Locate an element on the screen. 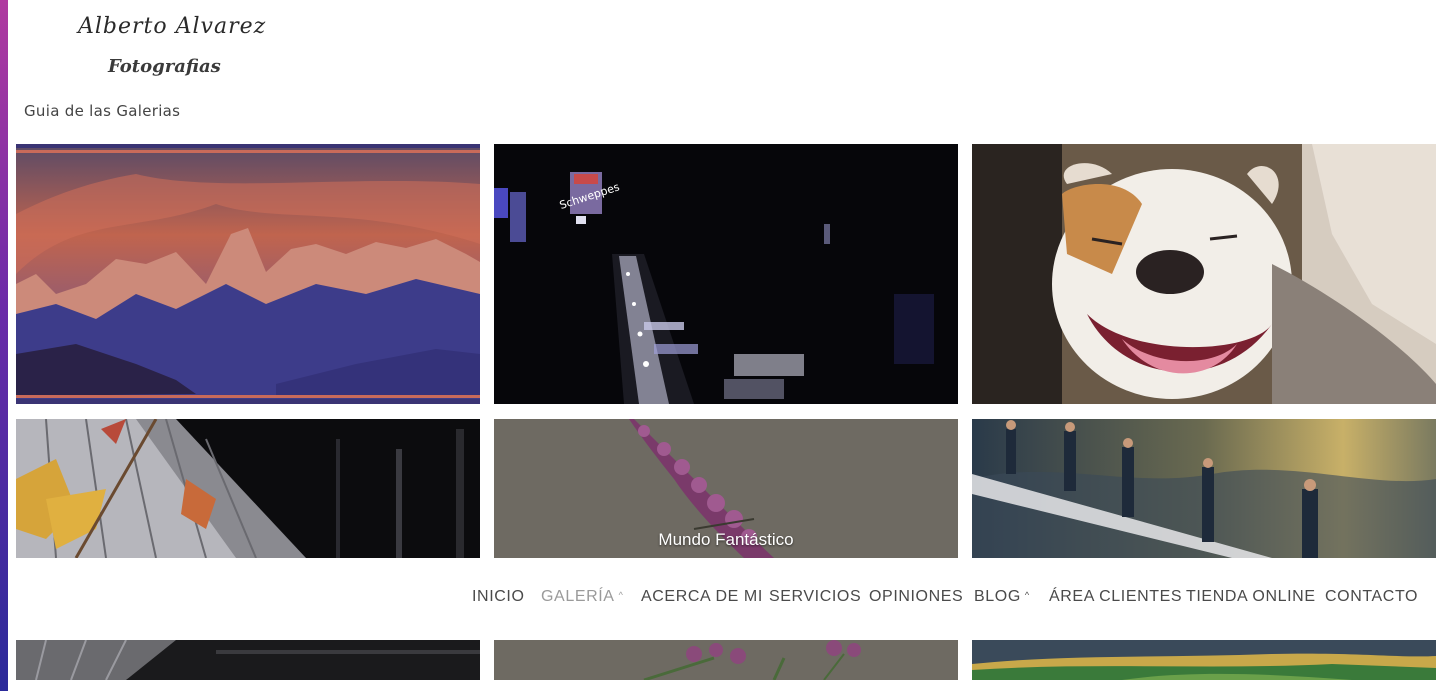 The width and height of the screenshot is (1440, 691). nav-blog: BLOG ^ is located at coordinates (1002, 597).